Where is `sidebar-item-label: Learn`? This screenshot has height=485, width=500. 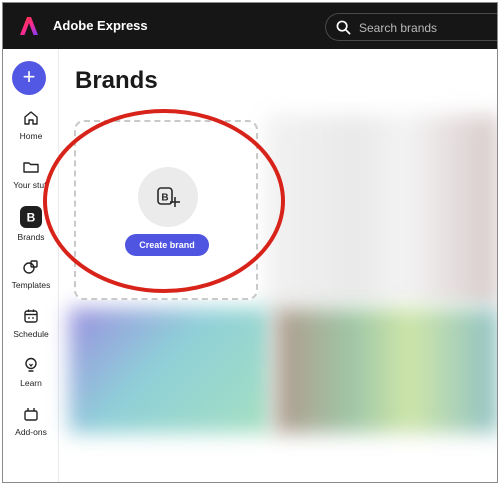
sidebar-item-label: Learn is located at coordinates (31, 383).